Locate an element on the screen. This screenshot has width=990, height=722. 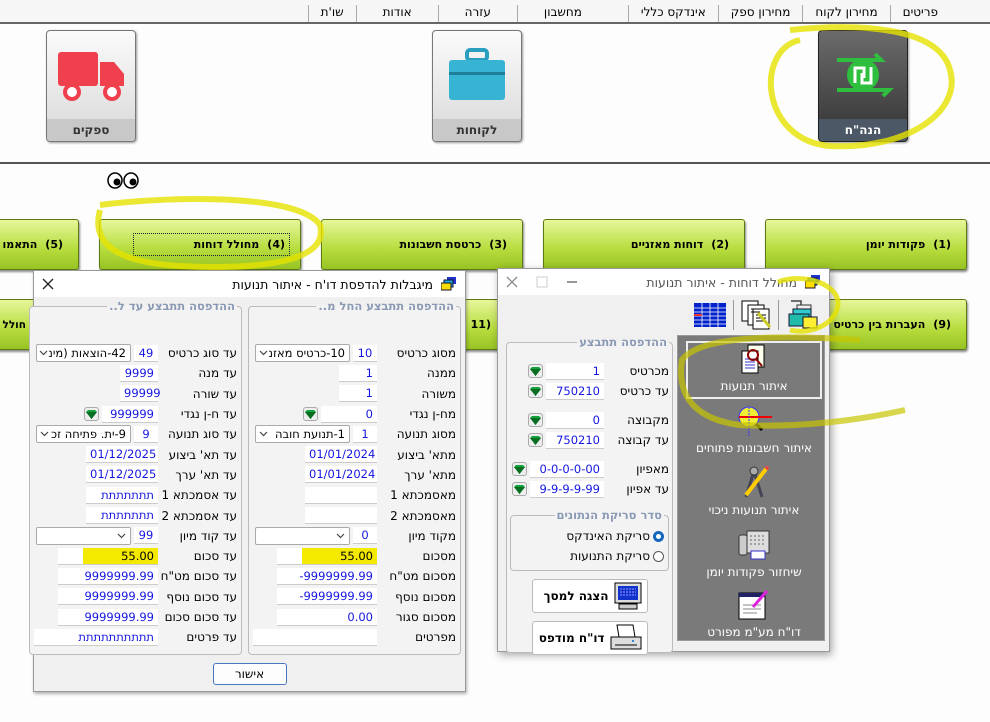
code-field: 0 is located at coordinates (365, 535).